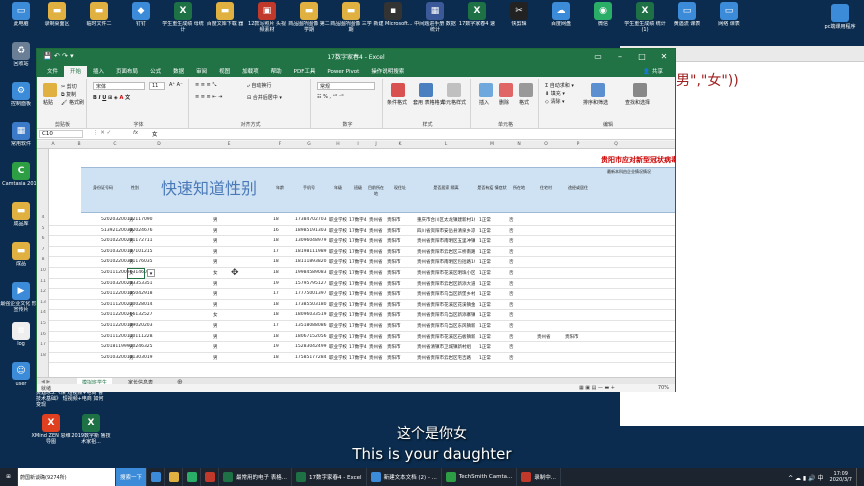 The image size is (864, 486). I want to click on ribbon-tab: 页面布局, so click(127, 71).